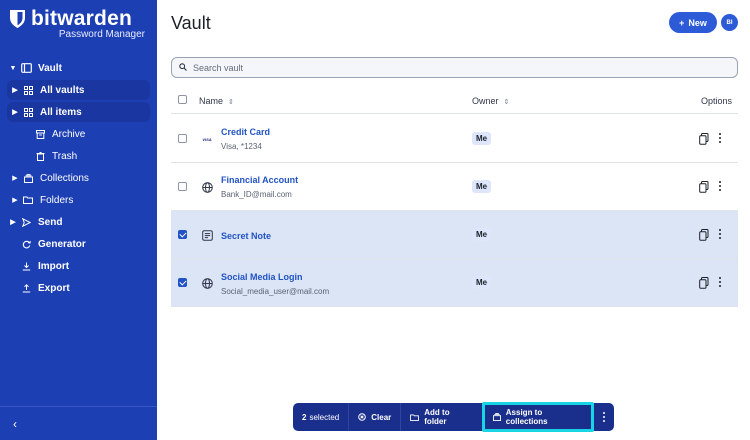 This screenshot has height=440, width=750. Describe the element at coordinates (65, 156) in the screenshot. I see `sidebar-item-label: Trash` at that location.